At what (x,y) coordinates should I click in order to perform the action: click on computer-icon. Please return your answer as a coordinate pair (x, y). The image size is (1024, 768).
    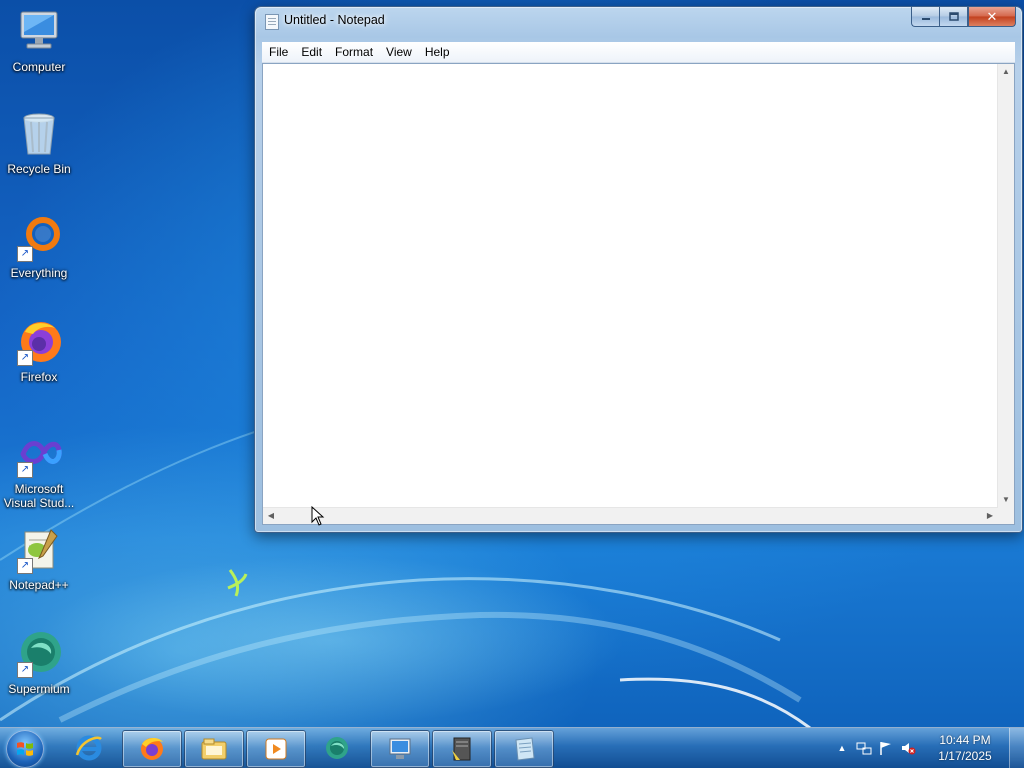
    Looking at the image, I should click on (39, 32).